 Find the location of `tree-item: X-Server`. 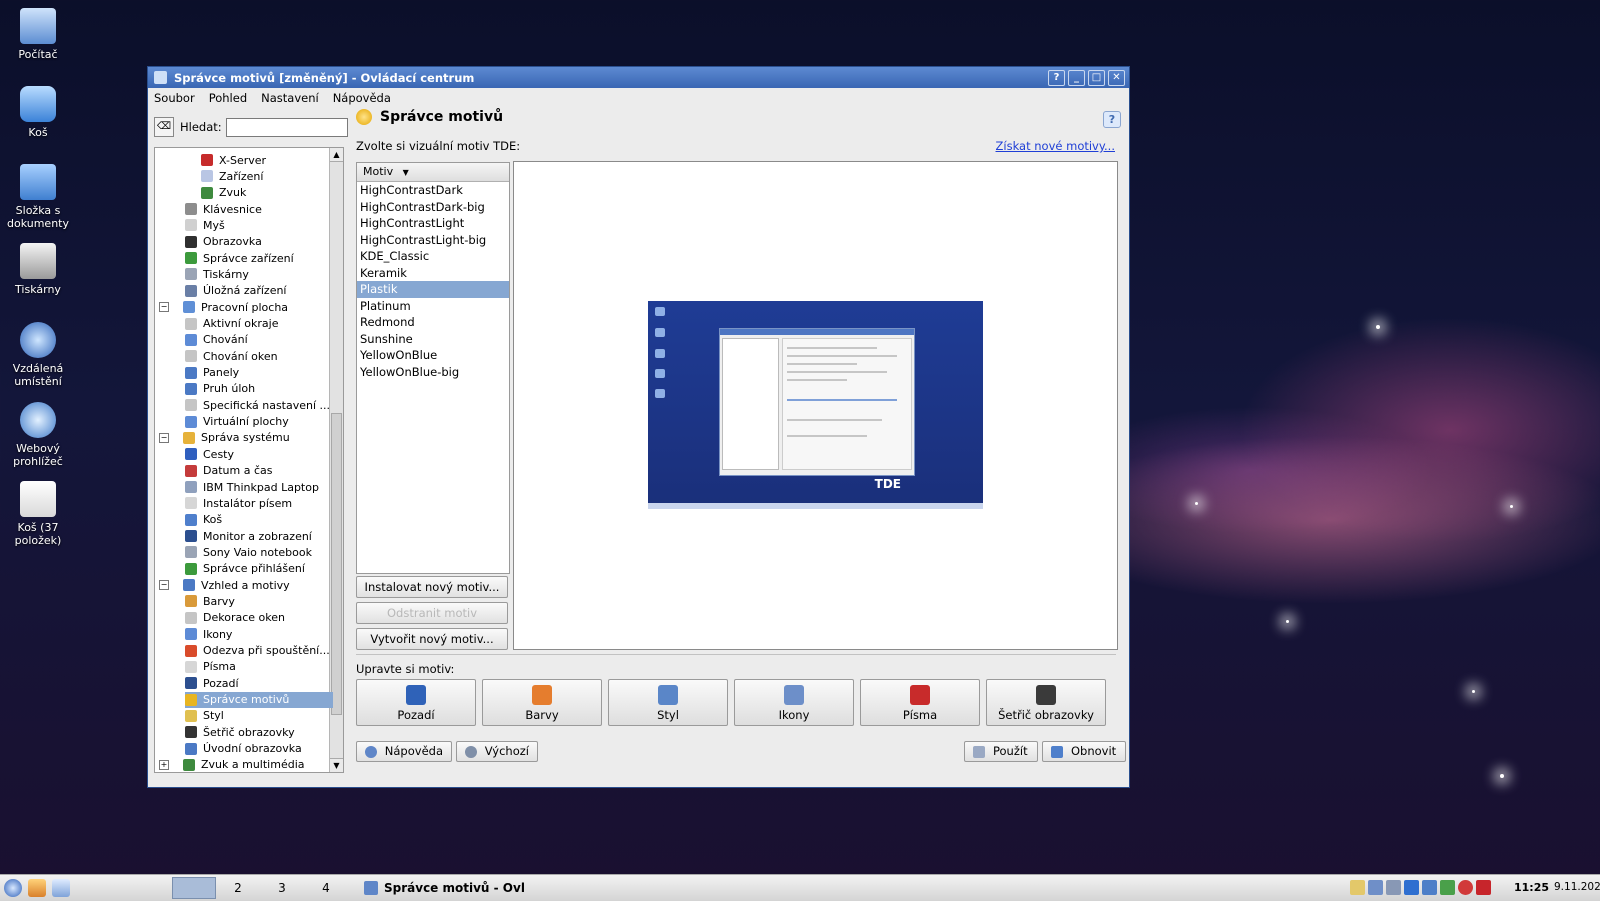

tree-item: X-Server is located at coordinates (233, 160).